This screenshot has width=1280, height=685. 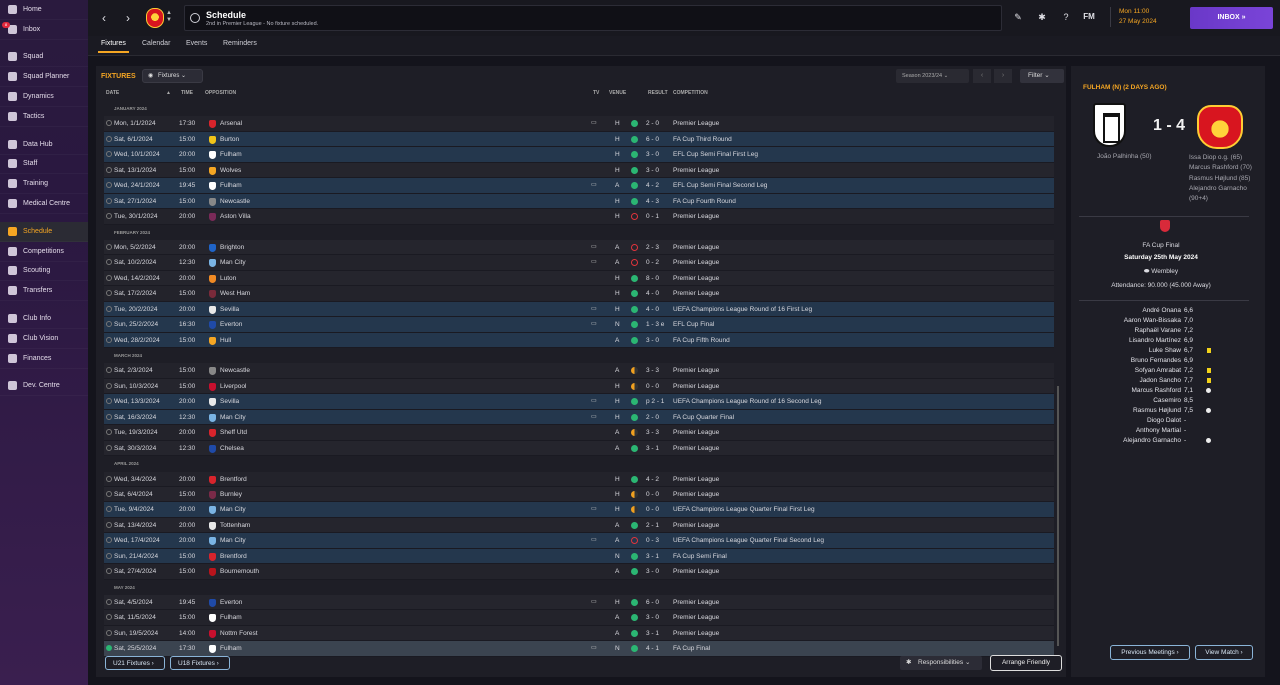 I want to click on player-name: Anthony Martial, so click(x=1158, y=431).